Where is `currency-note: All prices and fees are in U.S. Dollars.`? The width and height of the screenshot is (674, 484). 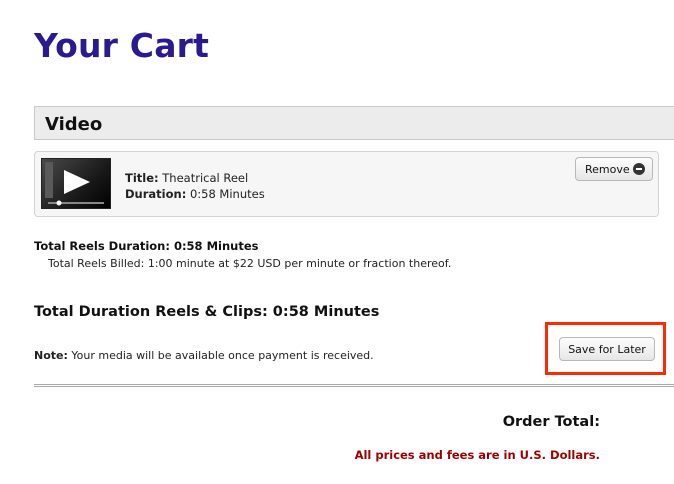
currency-note: All prices and fees are in U.S. Dollars. is located at coordinates (477, 455).